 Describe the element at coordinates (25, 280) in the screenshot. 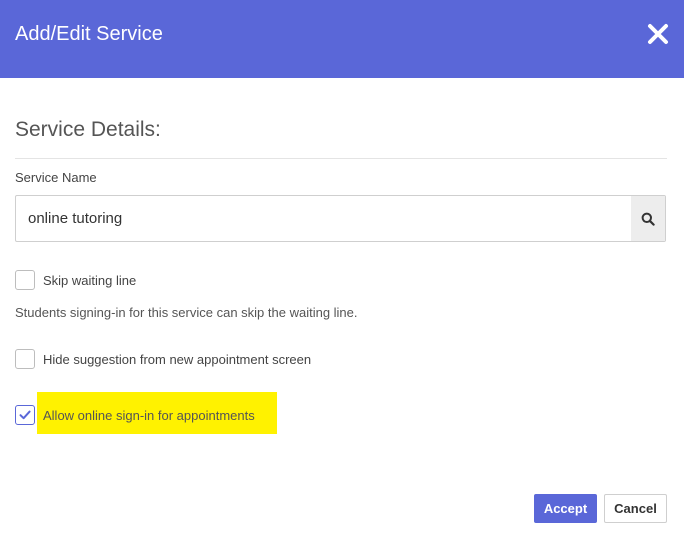

I see `skip-waiting-checkbox` at that location.